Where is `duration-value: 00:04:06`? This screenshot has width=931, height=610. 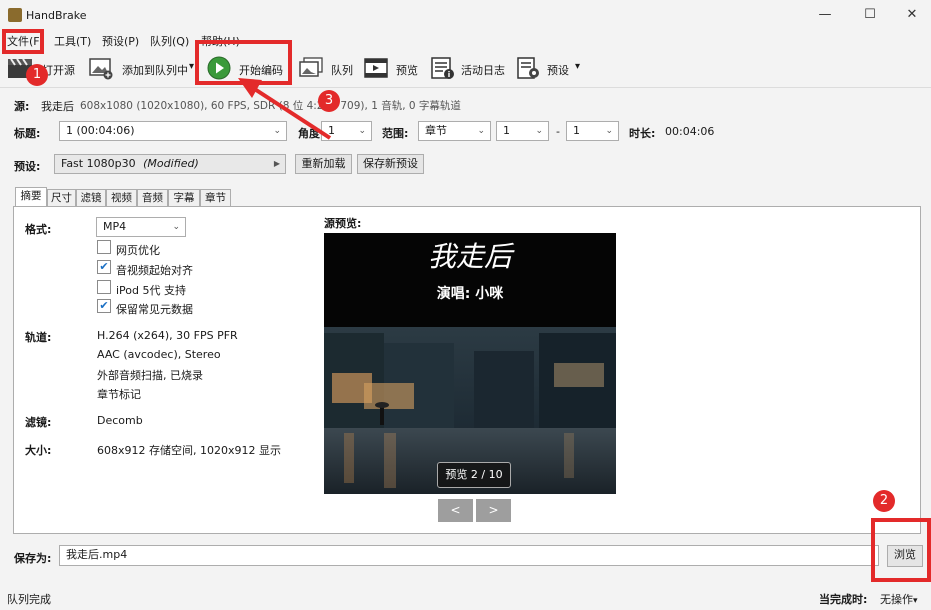 duration-value: 00:04:06 is located at coordinates (690, 131).